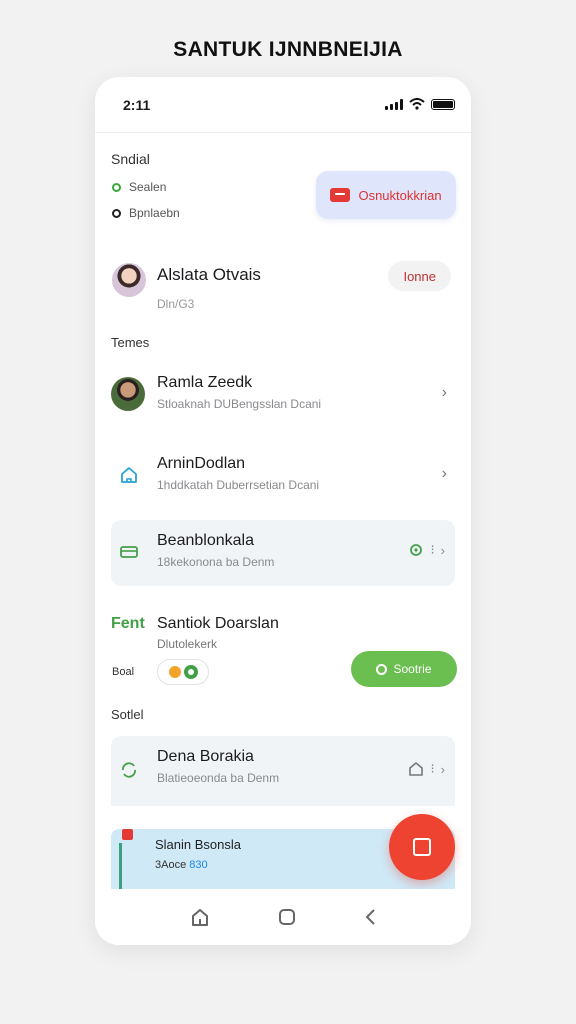 The height and width of the screenshot is (1024, 576). I want to click on option-row-1: Sealen, so click(139, 187).